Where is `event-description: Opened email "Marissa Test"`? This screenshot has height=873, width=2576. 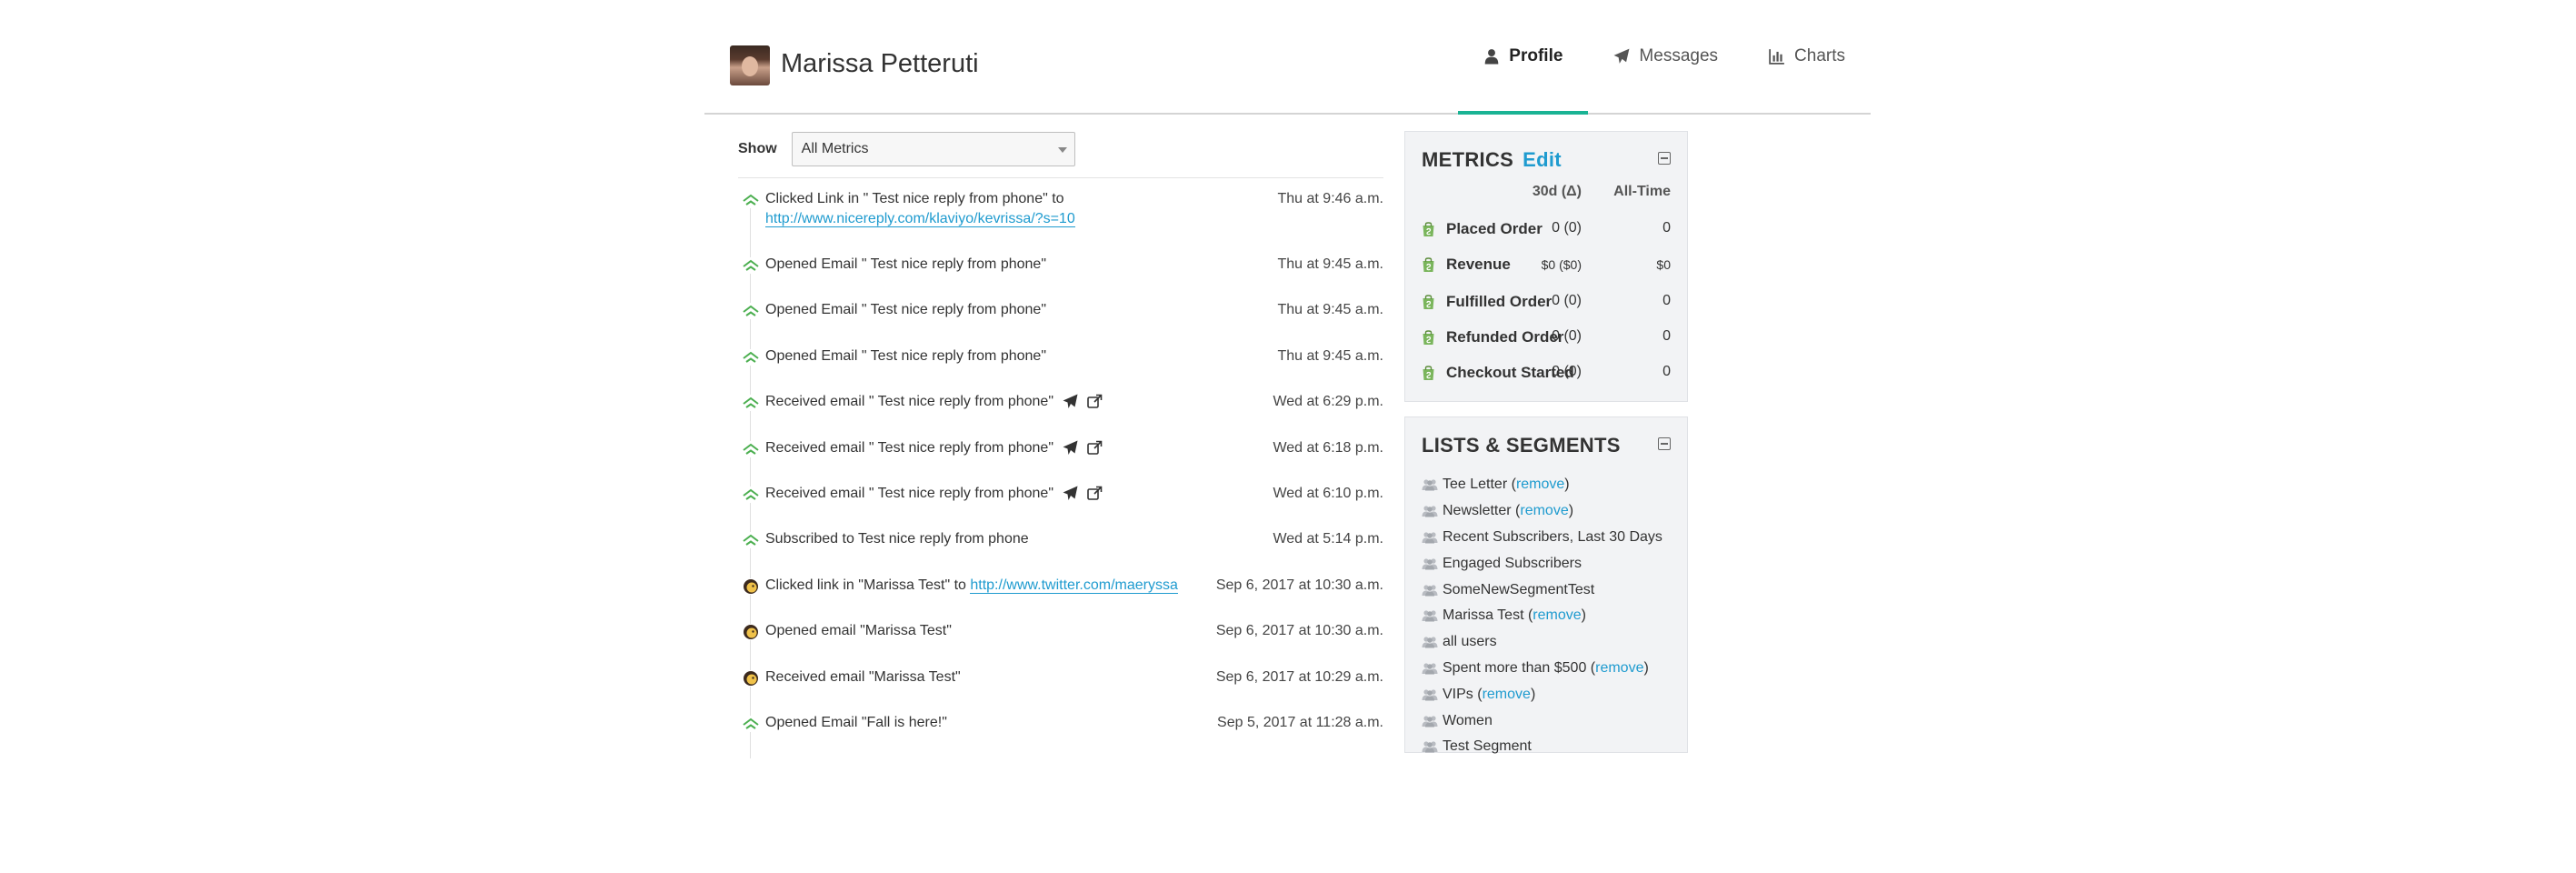 event-description: Opened email "Marissa Test" is located at coordinates (859, 631).